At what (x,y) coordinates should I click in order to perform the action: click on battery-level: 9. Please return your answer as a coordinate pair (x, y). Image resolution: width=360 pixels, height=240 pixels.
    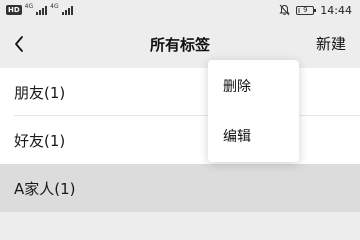
    Looking at the image, I should click on (305, 9).